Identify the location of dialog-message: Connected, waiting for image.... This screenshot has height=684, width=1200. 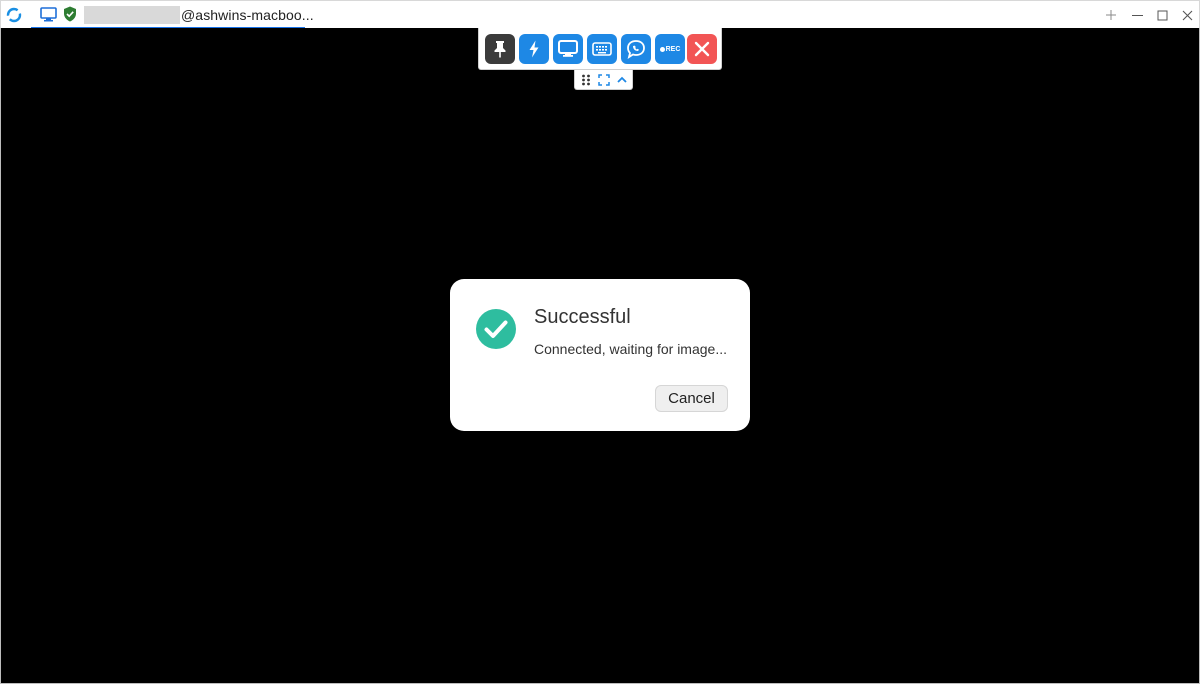
(630, 349).